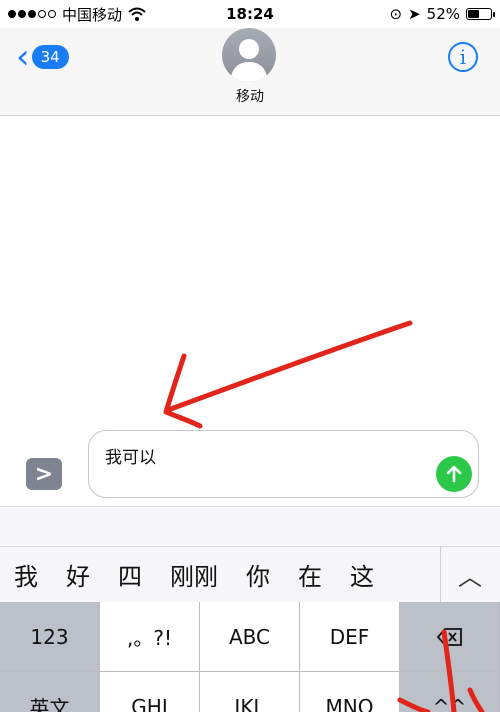 The height and width of the screenshot is (712, 500). What do you see at coordinates (250, 97) in the screenshot?
I see `contact-name: 移动` at bounding box center [250, 97].